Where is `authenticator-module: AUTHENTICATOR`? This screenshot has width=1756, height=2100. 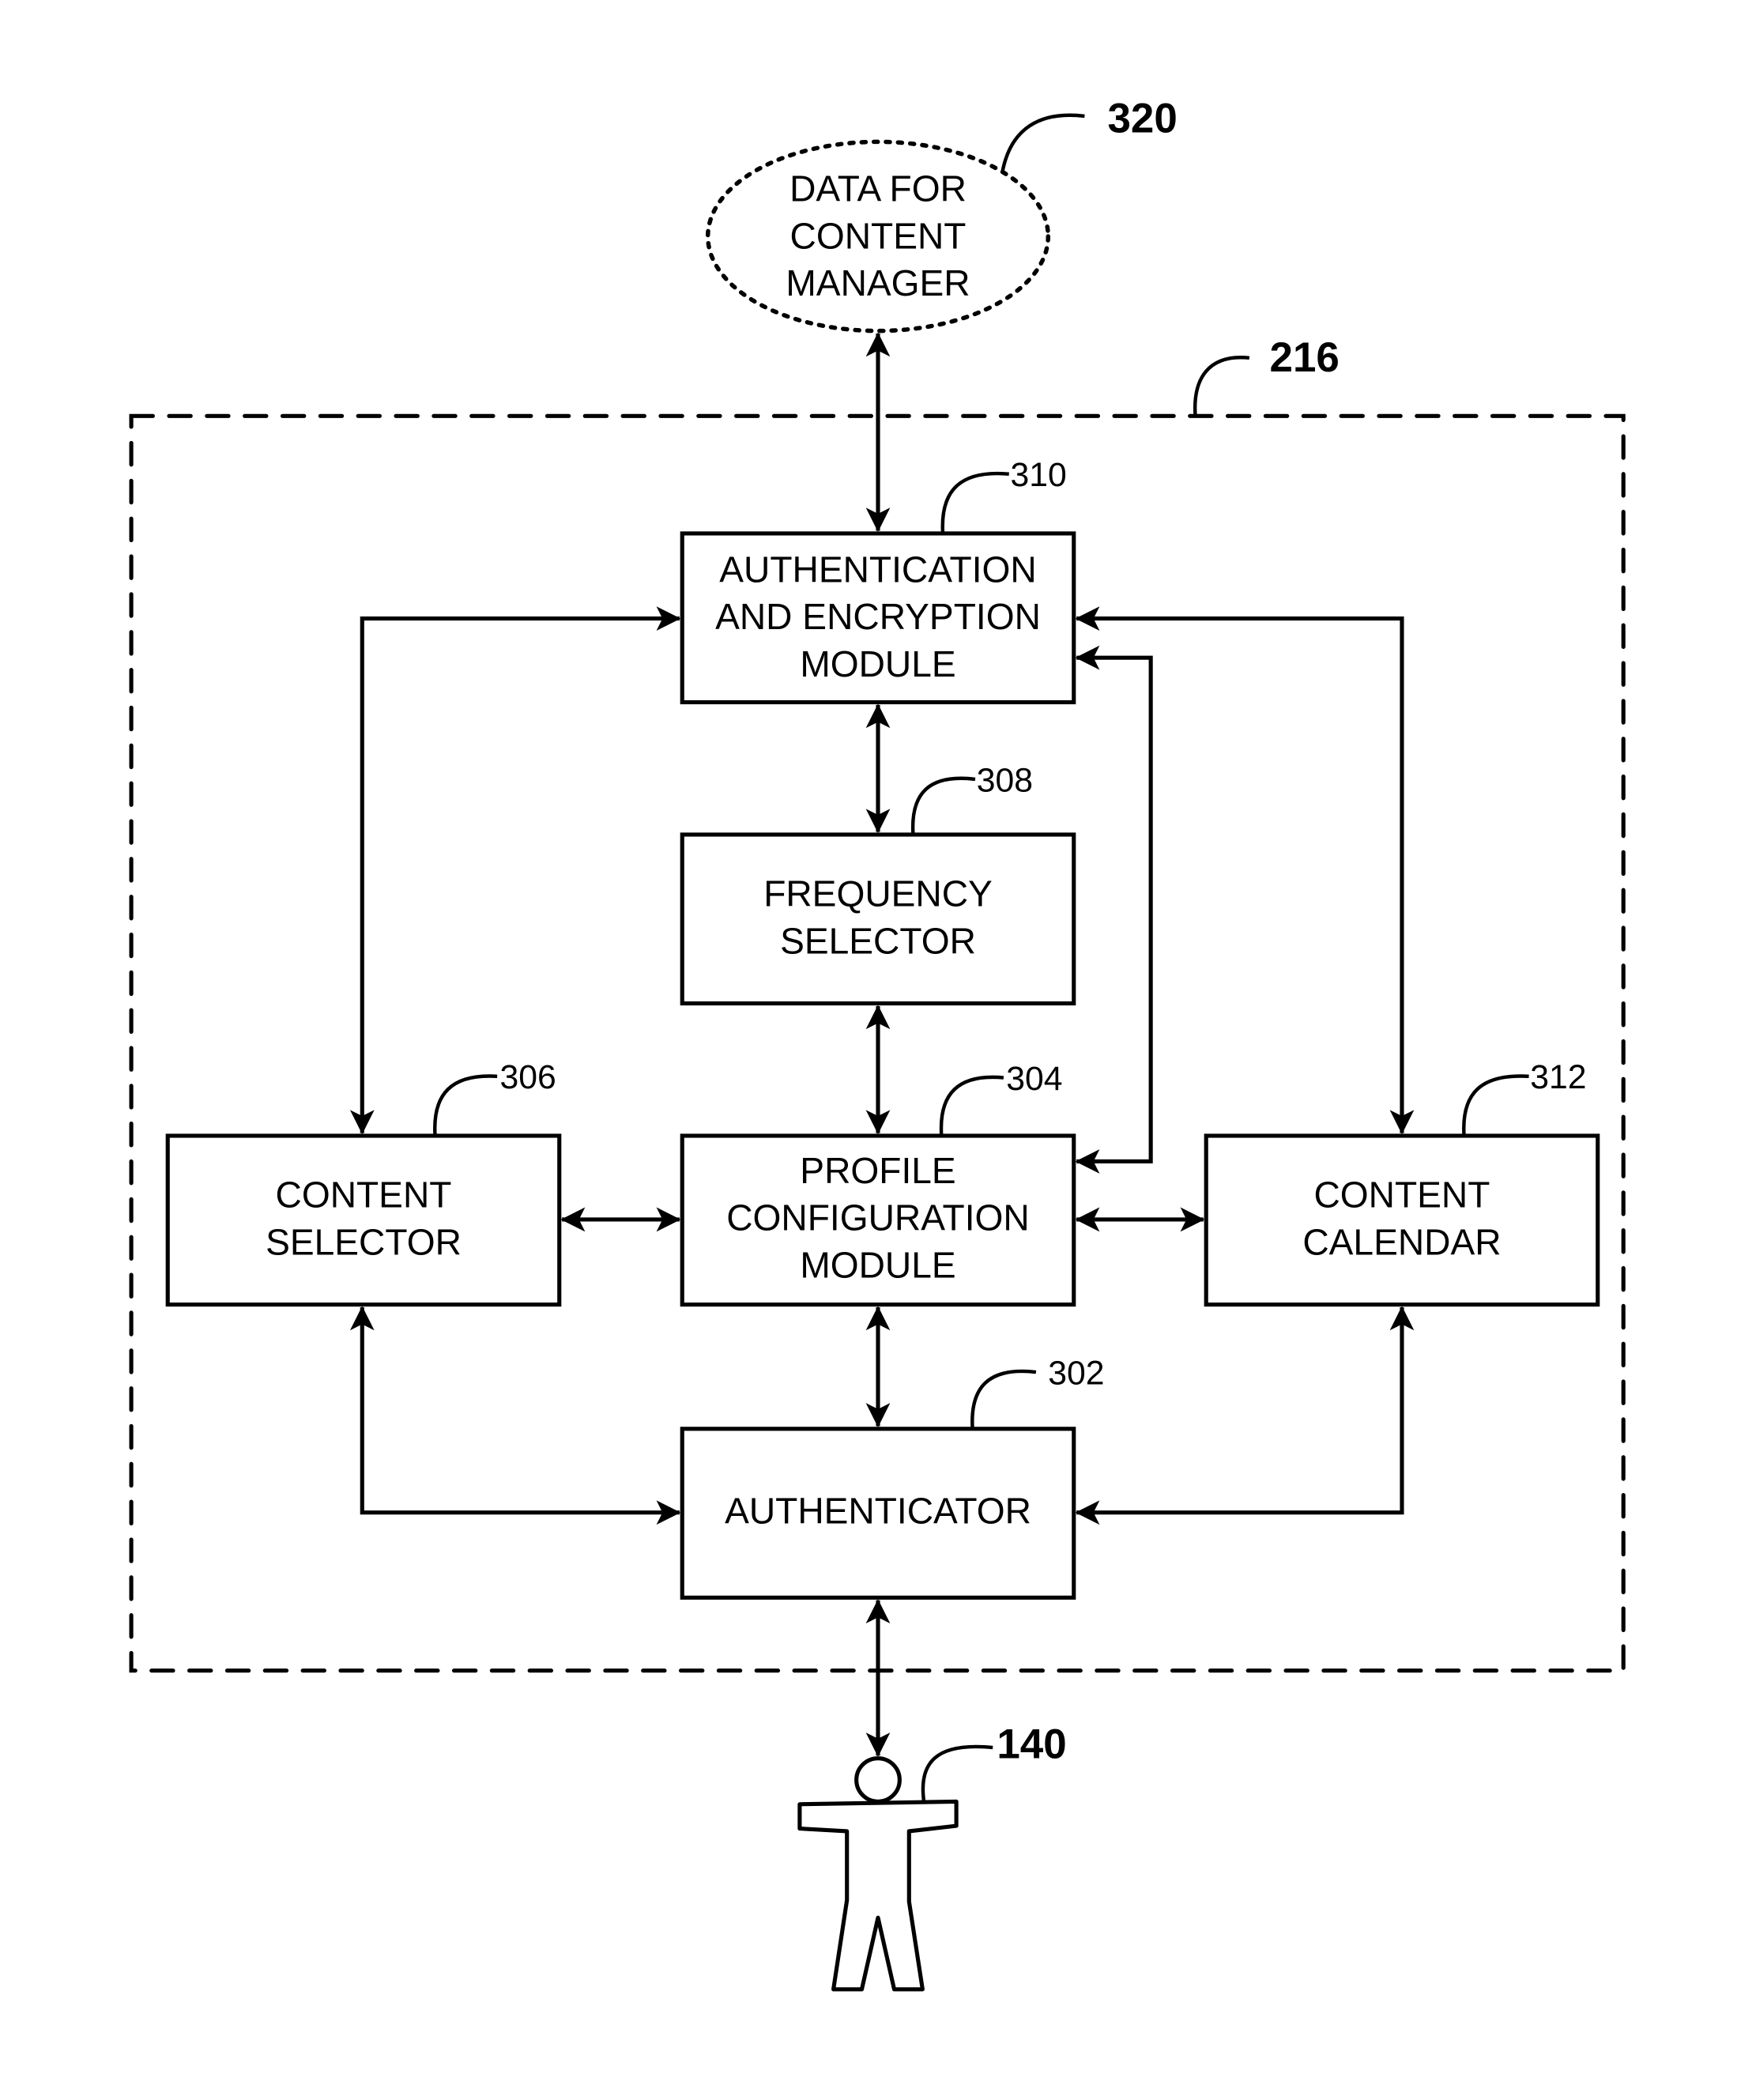
authenticator-module: AUTHENTICATOR is located at coordinates (878, 1513).